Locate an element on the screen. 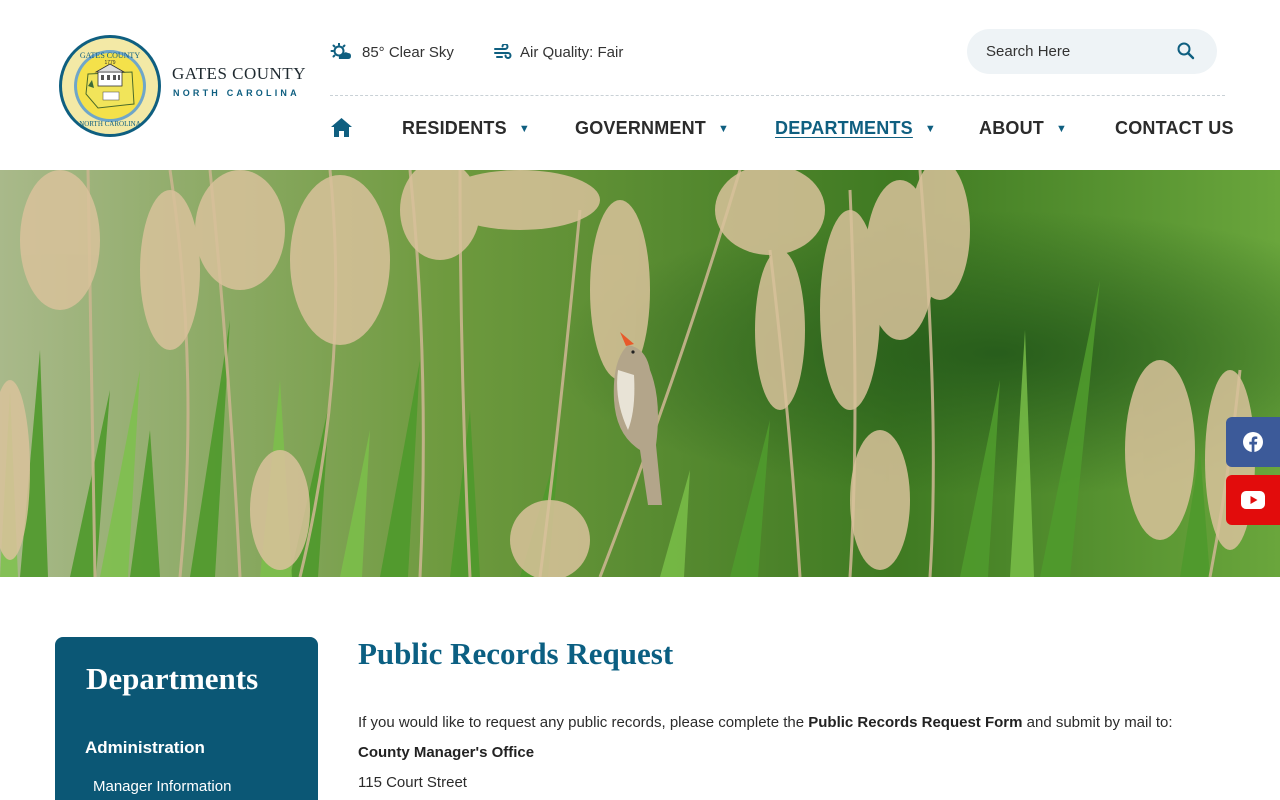  weather-text: 85° Clear Sky is located at coordinates (408, 52).